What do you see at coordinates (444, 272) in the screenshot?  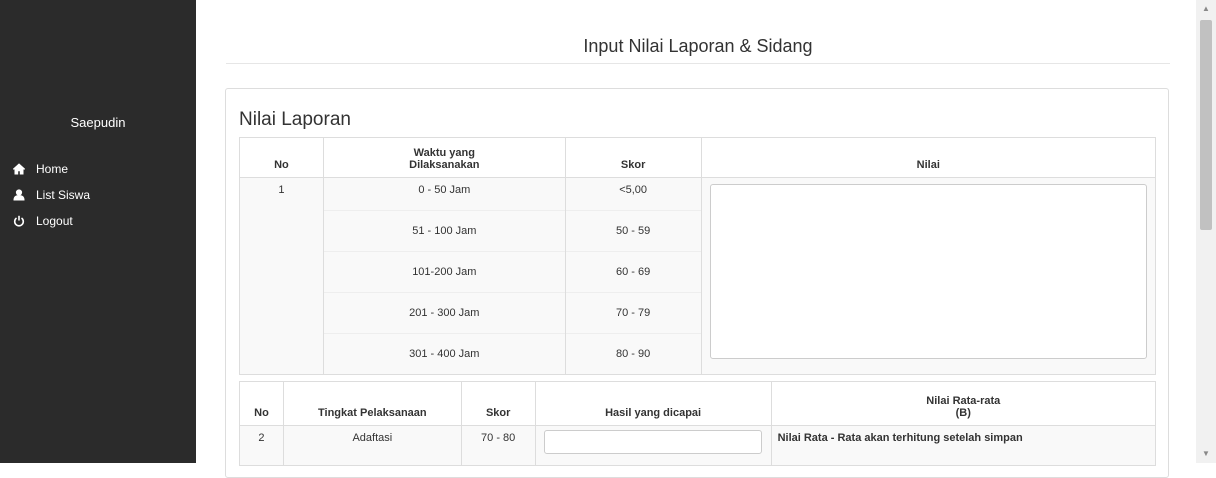 I see `waktu-cell: 101-200 Jam` at bounding box center [444, 272].